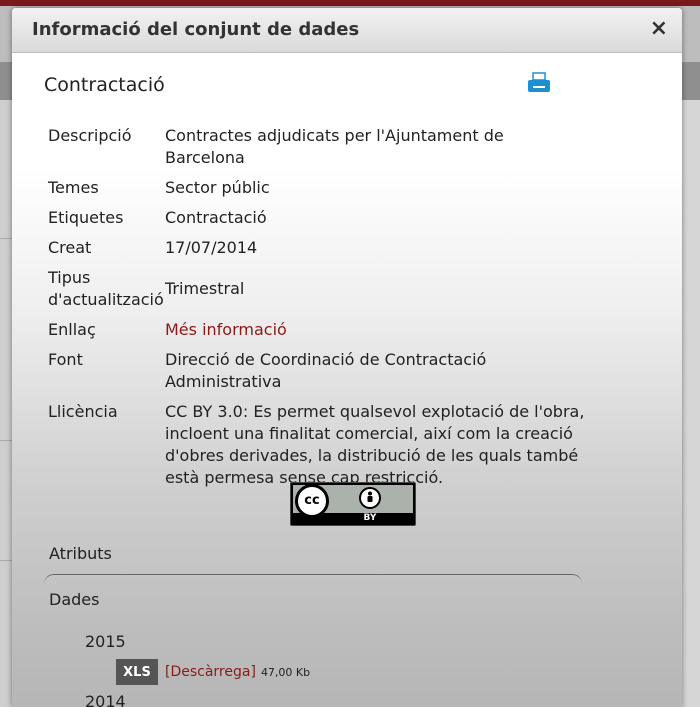  Describe the element at coordinates (285, 672) in the screenshot. I see `file-size: 47,00 Kb` at that location.